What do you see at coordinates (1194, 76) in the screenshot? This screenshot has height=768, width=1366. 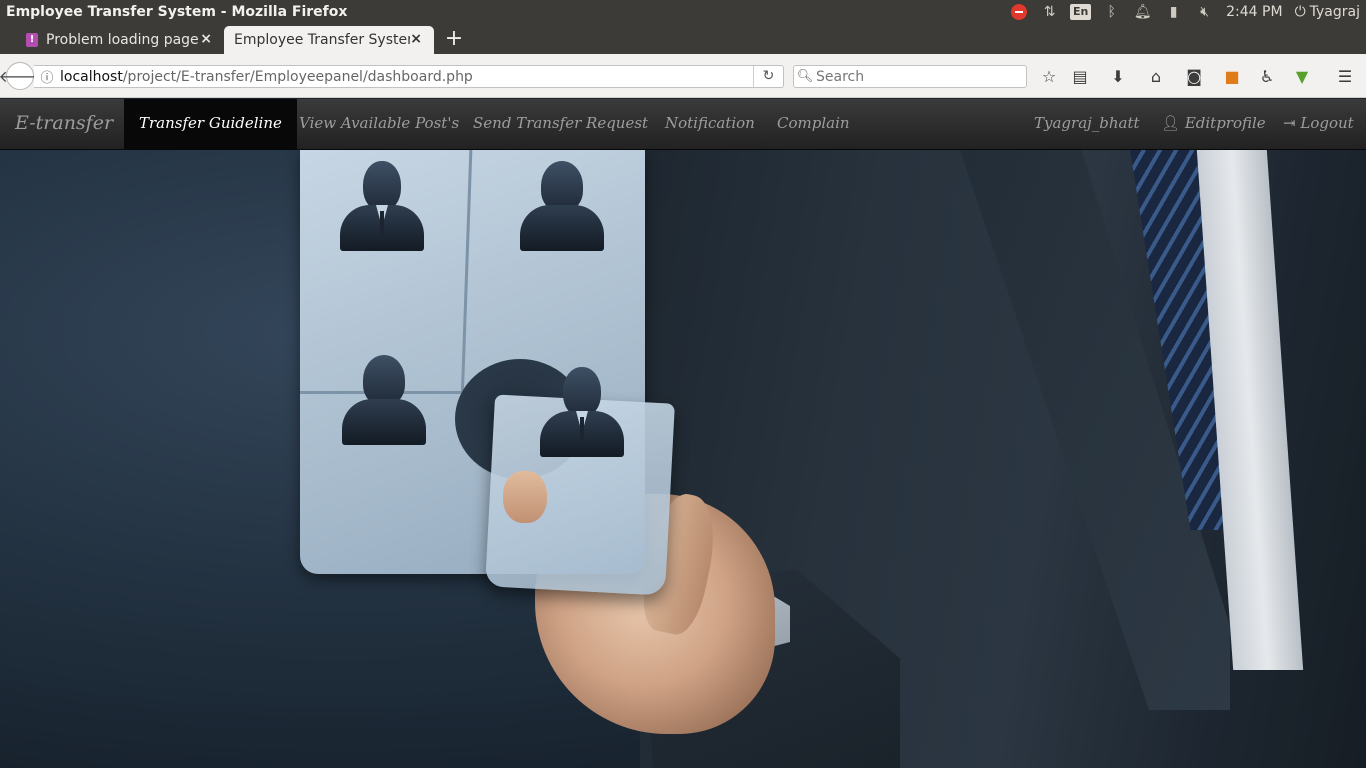 I see `pocket-icon: ◙` at bounding box center [1194, 76].